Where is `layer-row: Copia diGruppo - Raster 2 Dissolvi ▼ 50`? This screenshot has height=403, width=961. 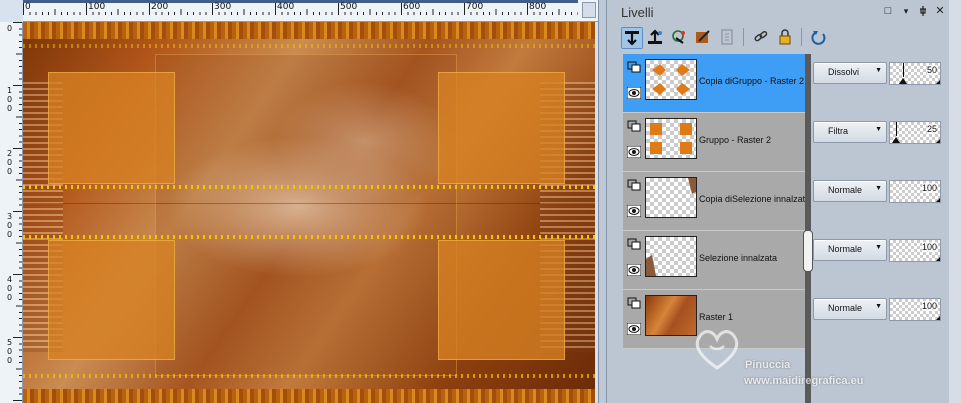 layer-row: Copia diGruppo - Raster 2 Dissolvi ▼ 50 is located at coordinates (783, 83).